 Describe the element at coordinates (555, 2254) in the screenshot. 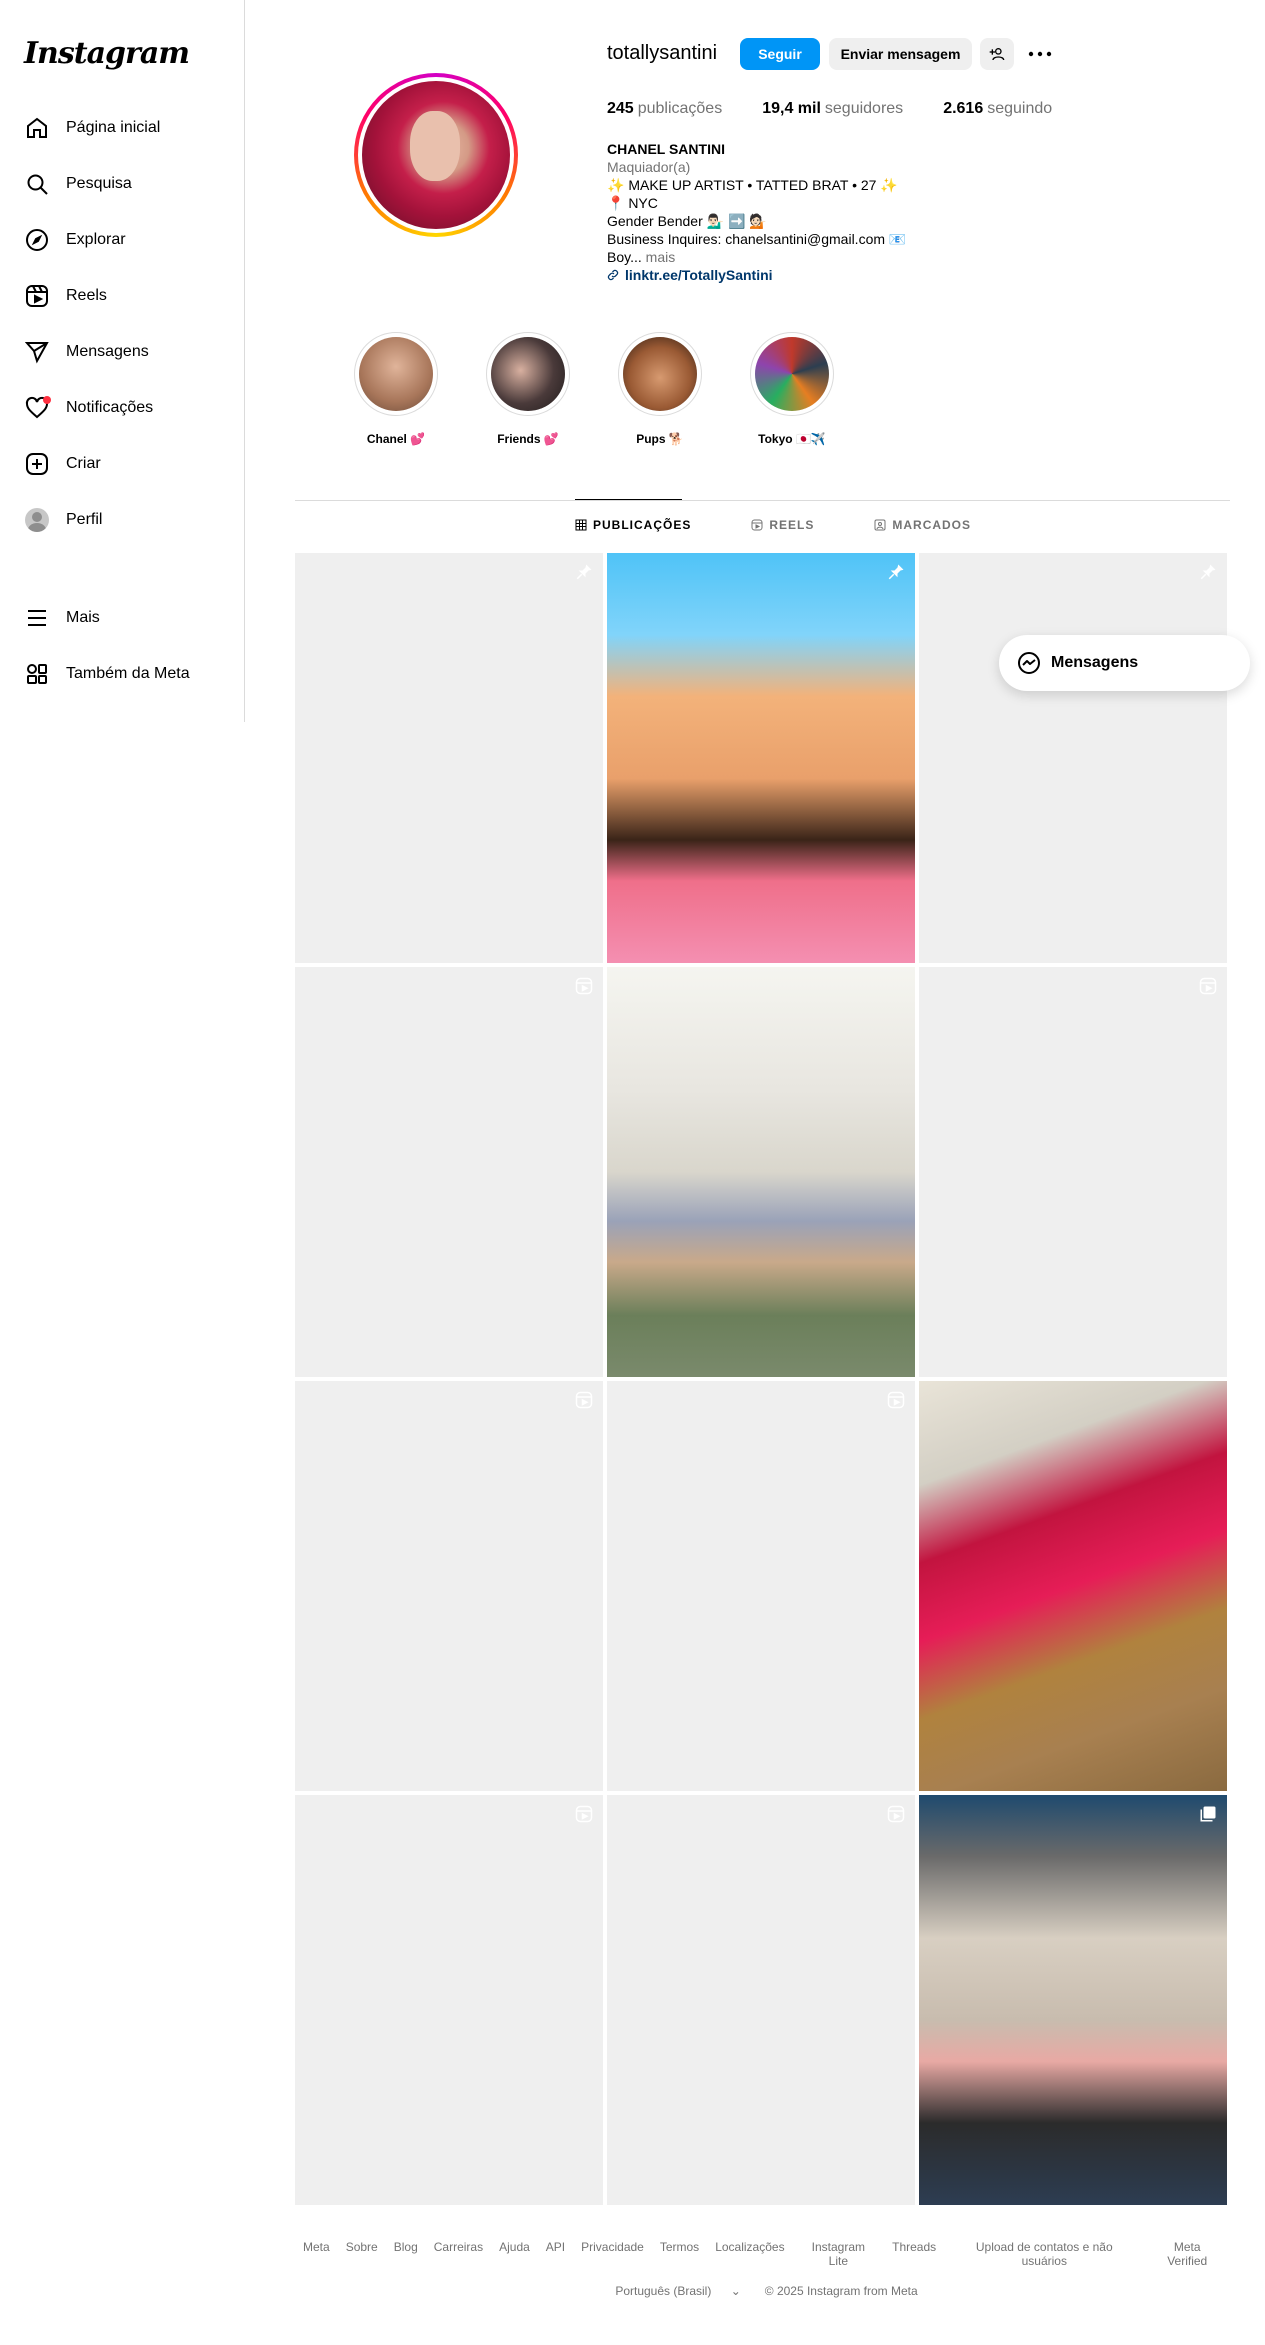

I see `footer-link: API` at that location.